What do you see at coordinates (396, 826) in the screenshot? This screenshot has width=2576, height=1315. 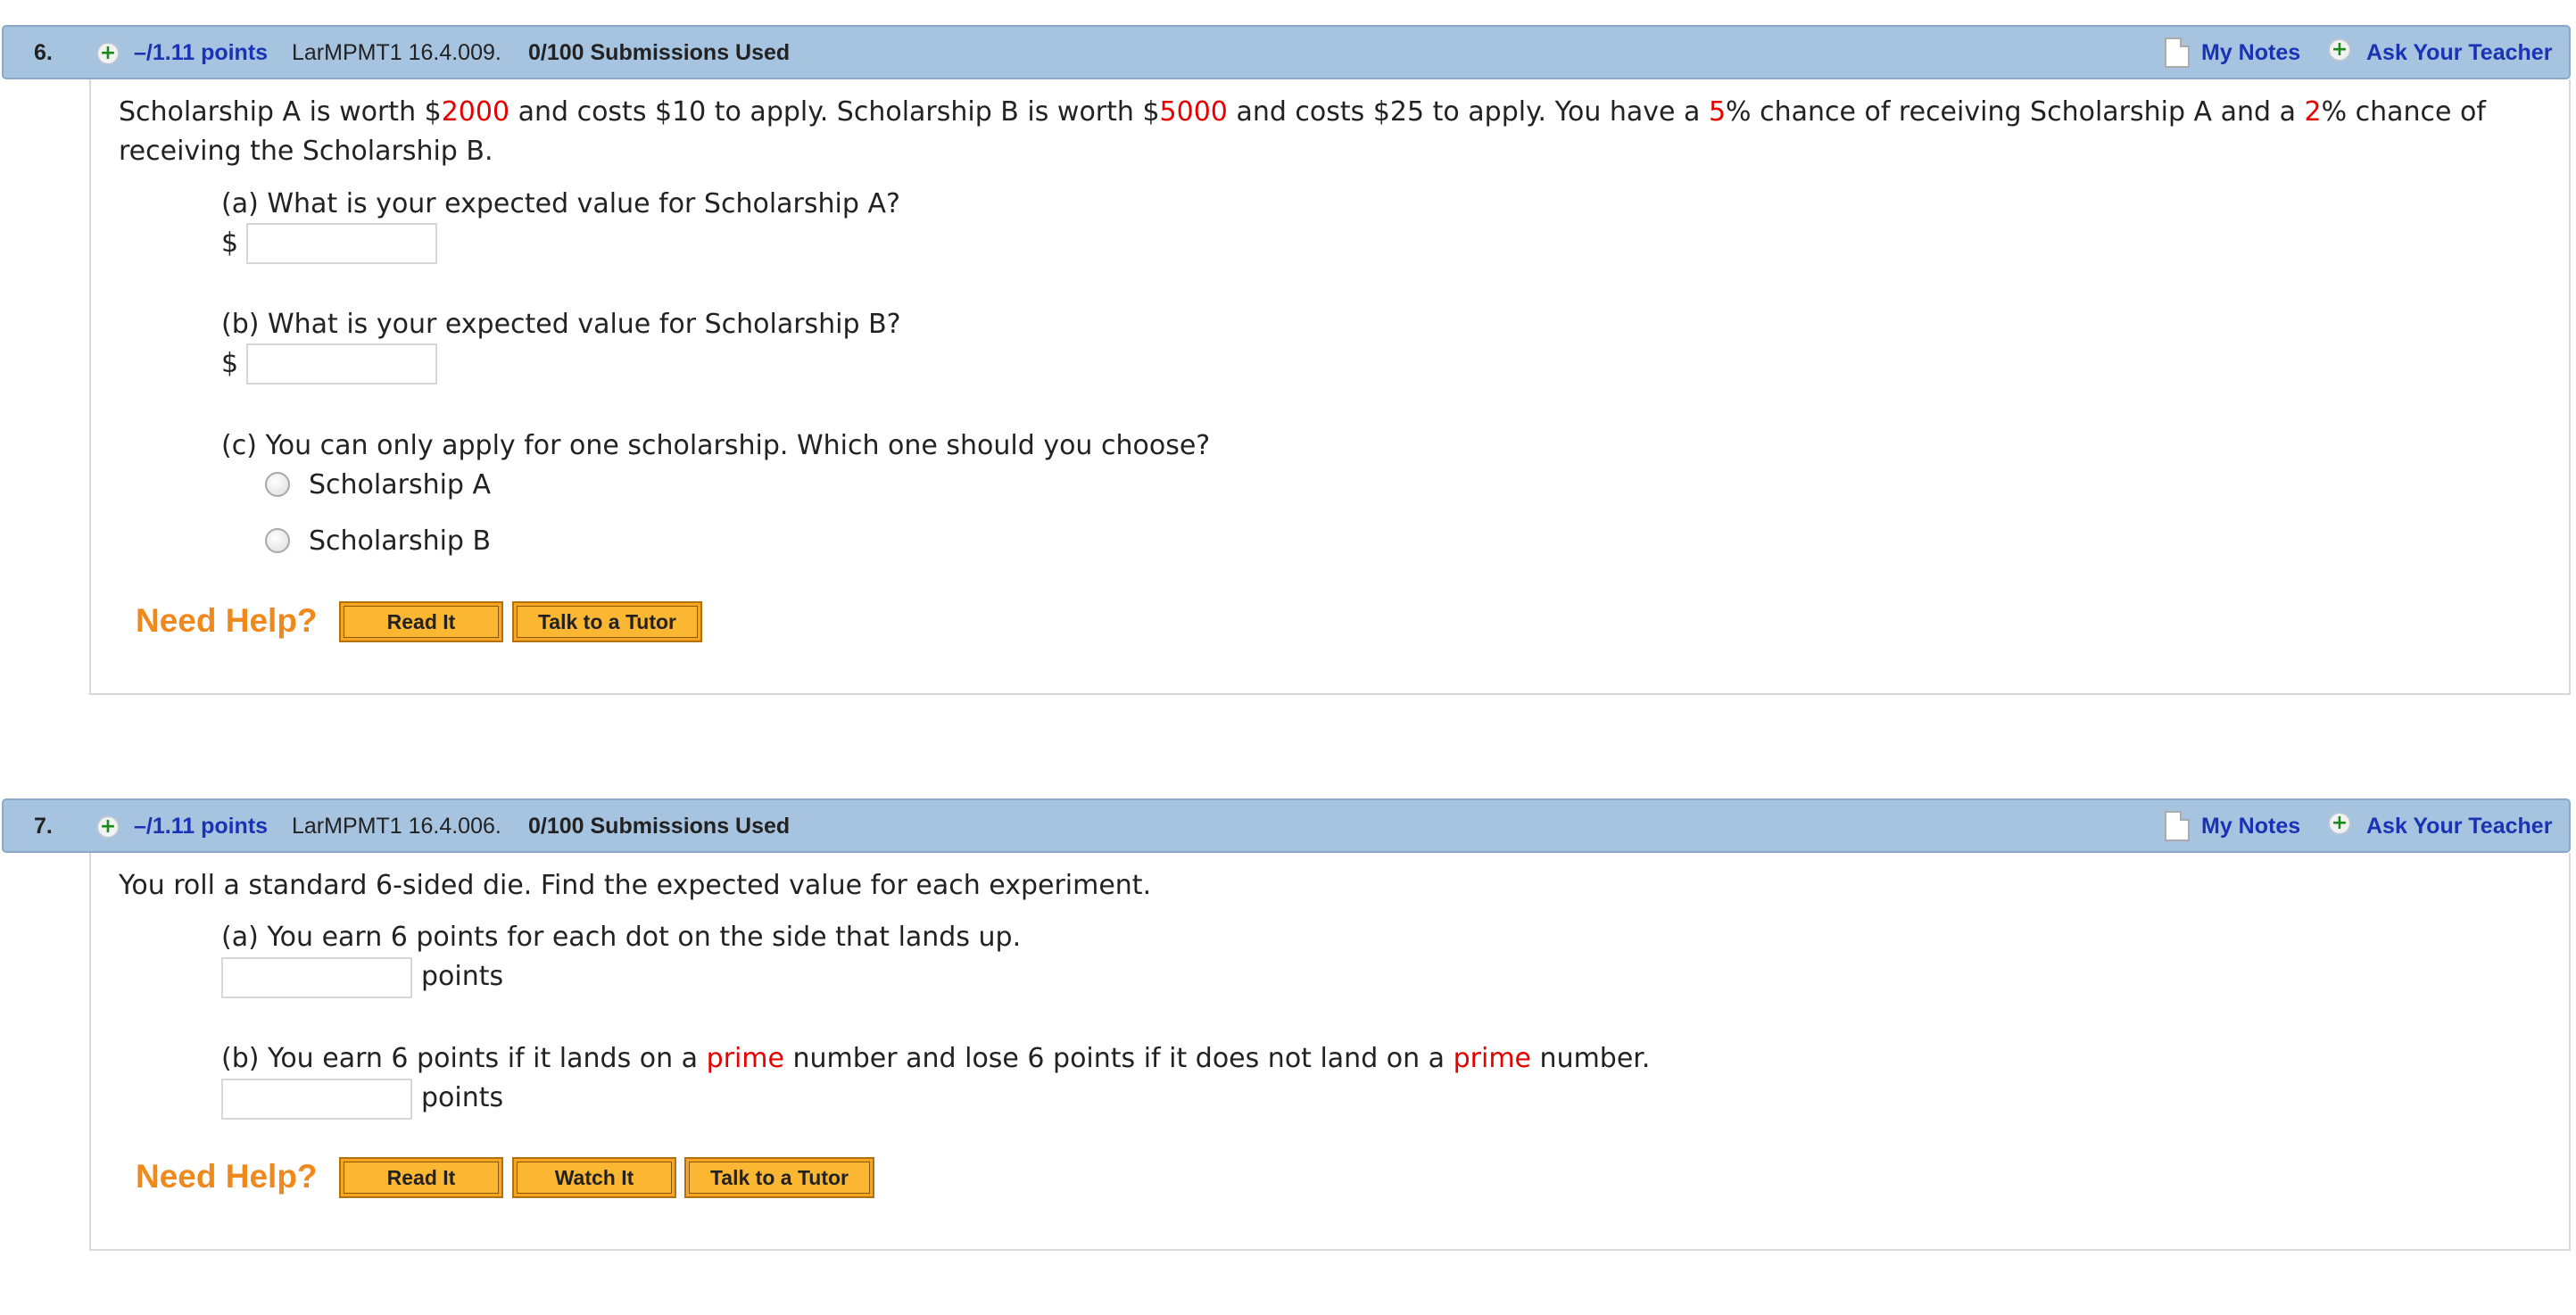 I see `problem-code: LarMPMT1 16.4.006.` at bounding box center [396, 826].